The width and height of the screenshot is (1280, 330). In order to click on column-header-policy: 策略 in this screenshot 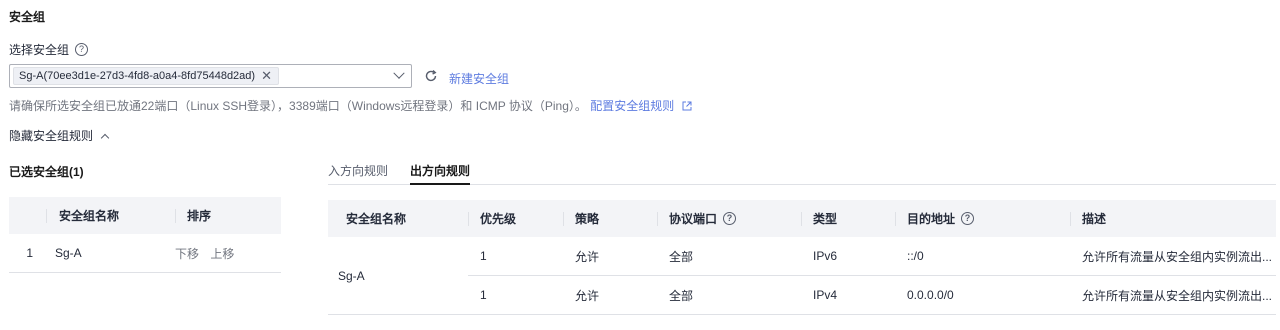, I will do `click(587, 219)`.